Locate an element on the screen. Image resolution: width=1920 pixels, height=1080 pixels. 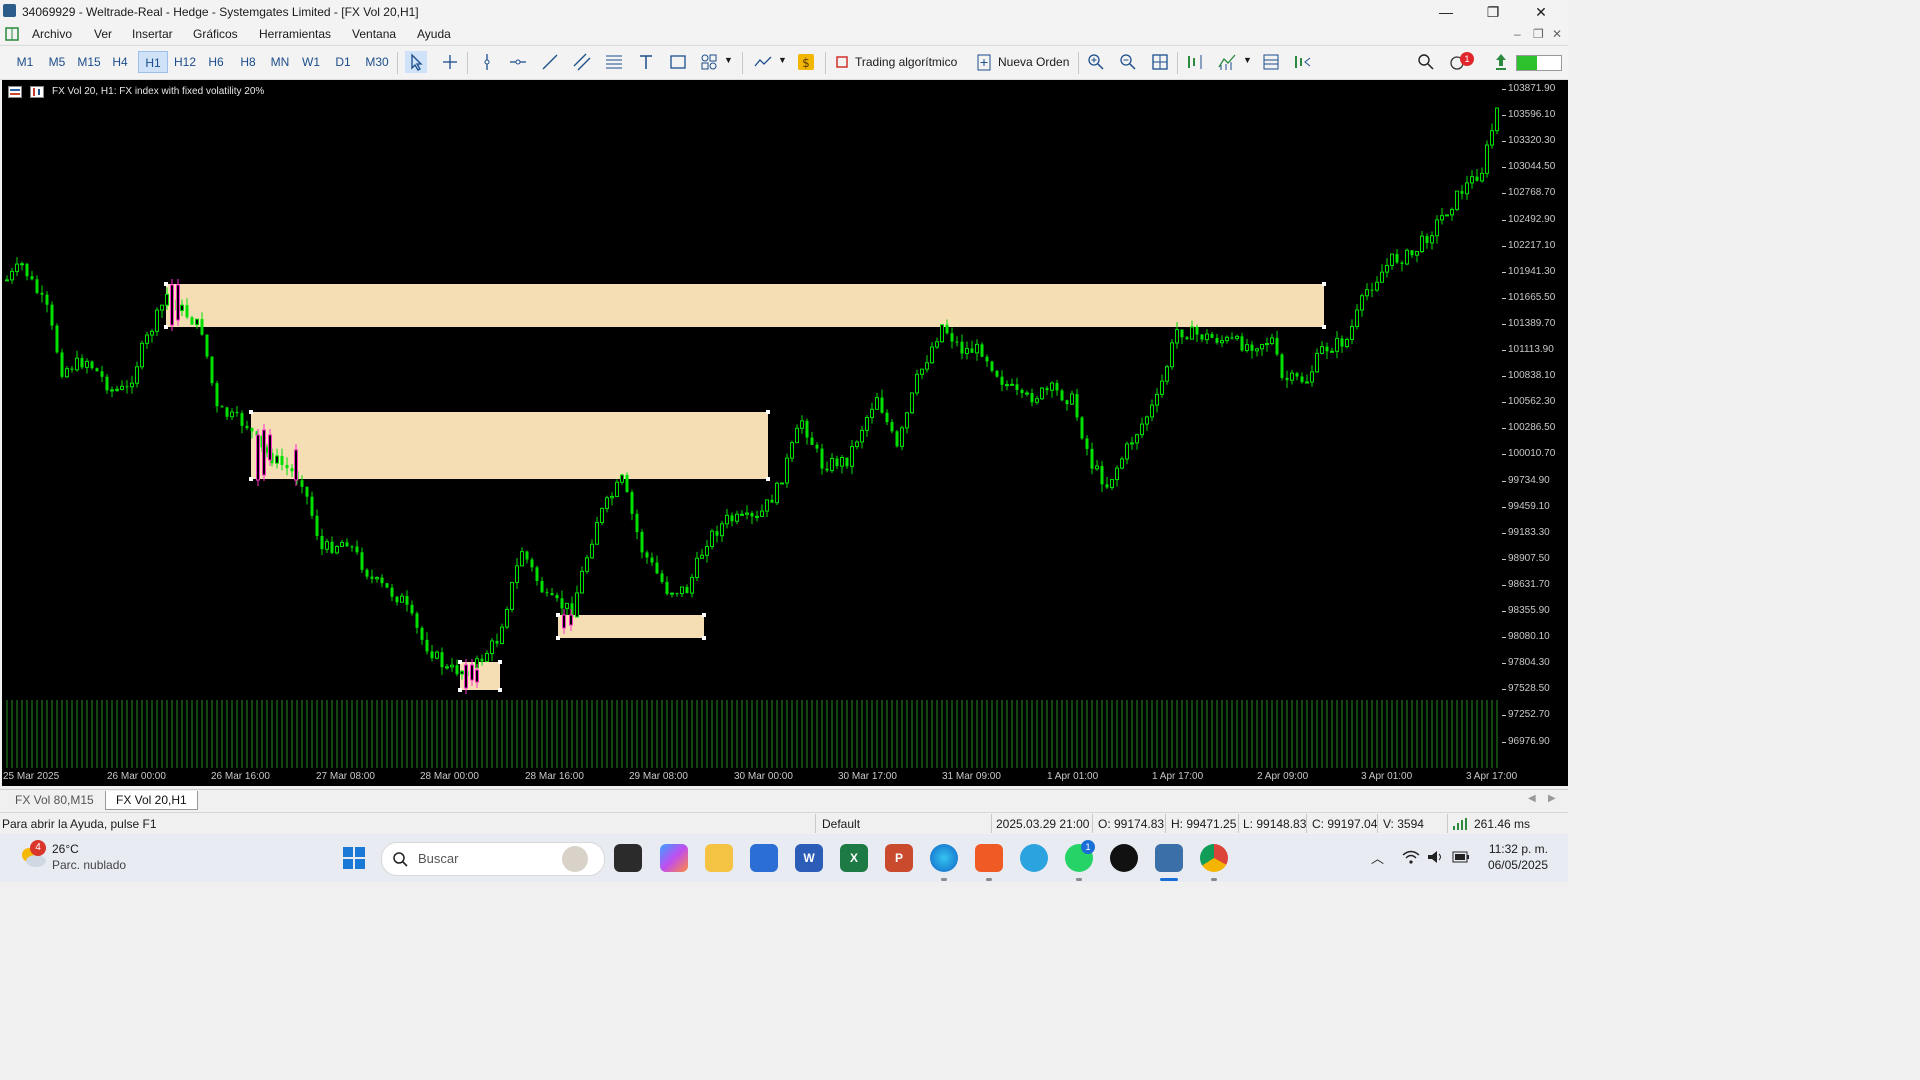
tab-fx-vol-20-h1: FX Vol 20,H1 is located at coordinates (151, 800).